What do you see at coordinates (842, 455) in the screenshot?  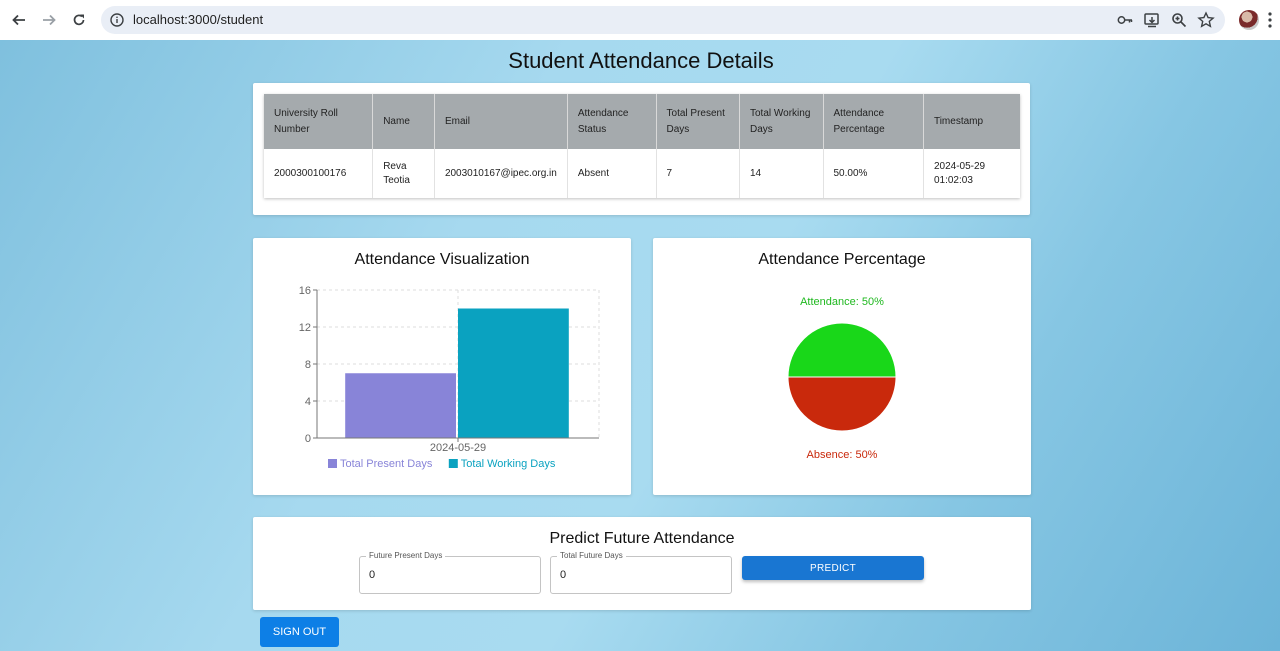 I see `pie-slice-label: Absence: 50%` at bounding box center [842, 455].